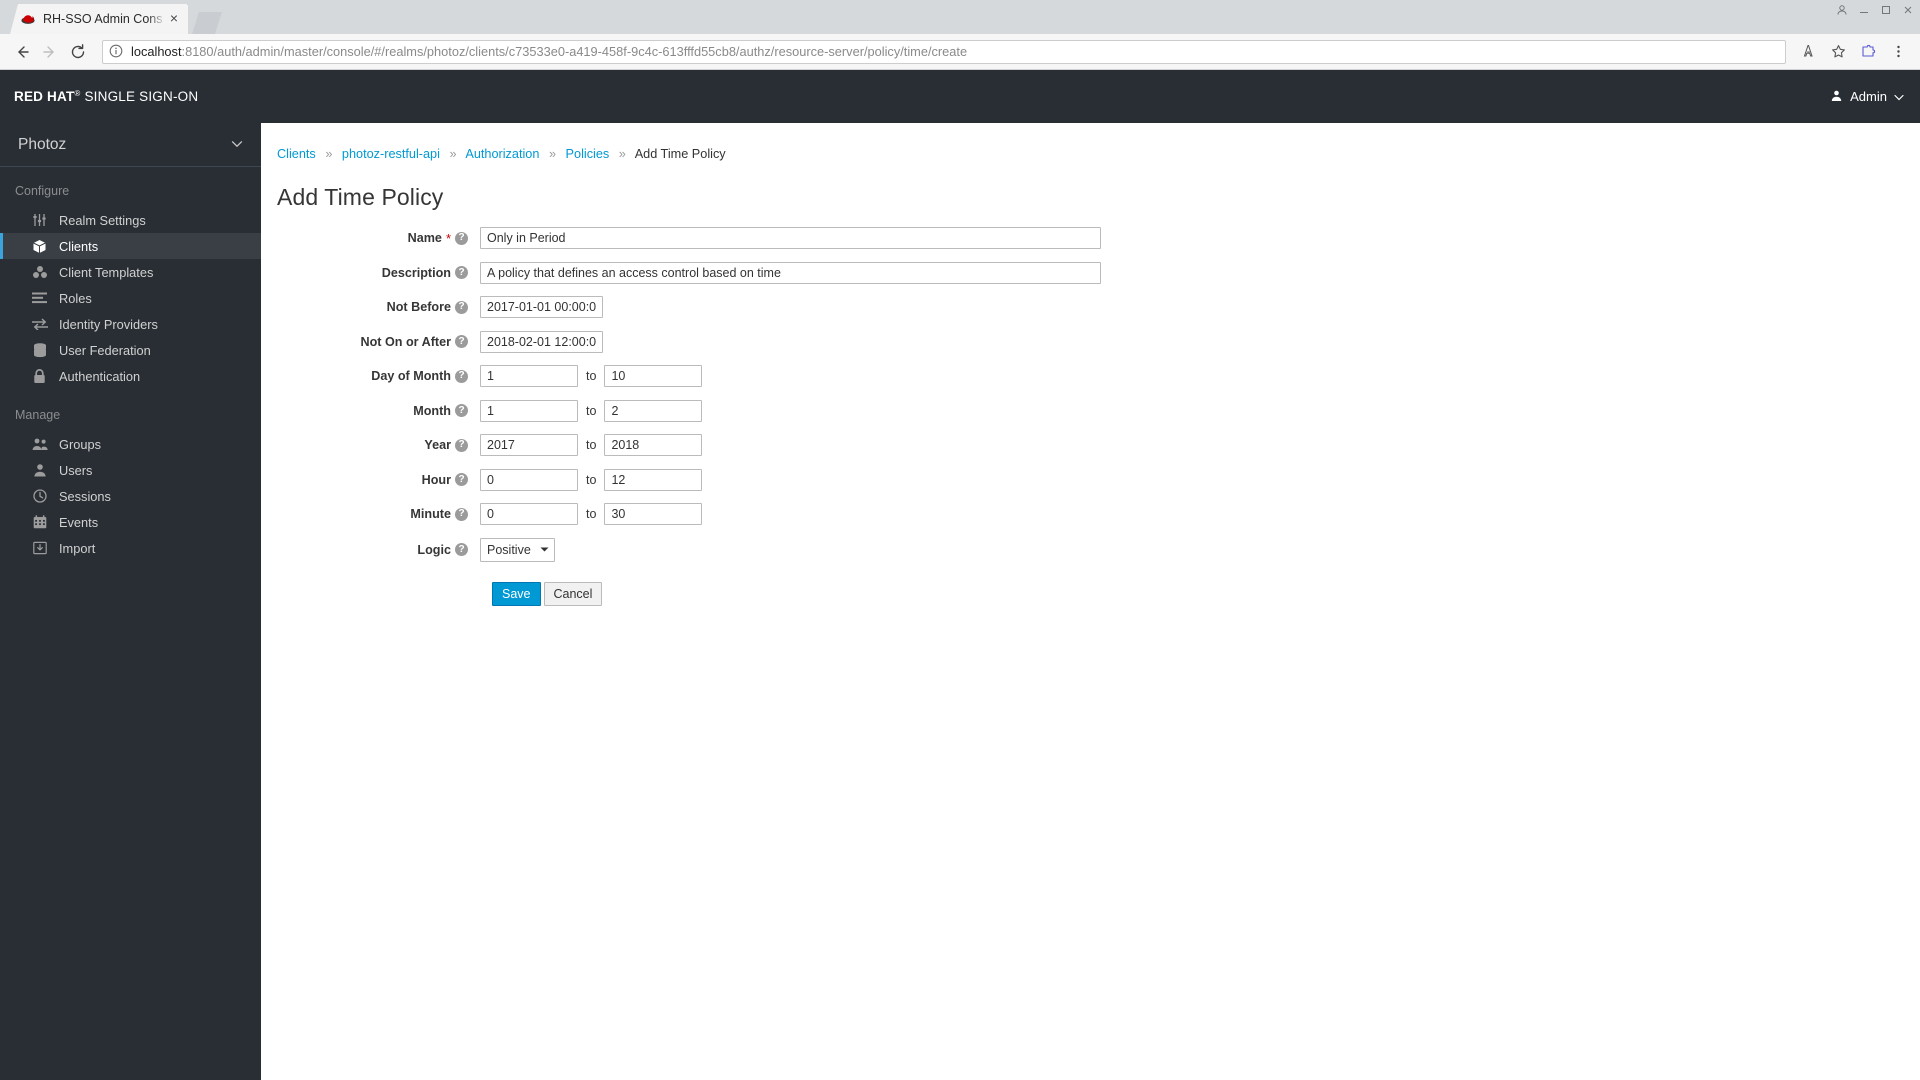 The height and width of the screenshot is (1080, 1920). Describe the element at coordinates (1098, 376) in the screenshot. I see `form-row-day-of-month: Day of Month ? to` at that location.